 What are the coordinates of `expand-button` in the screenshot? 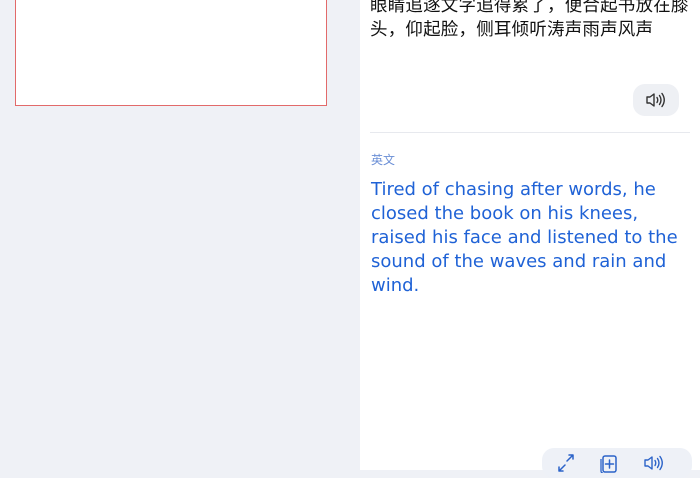 It's located at (566, 463).